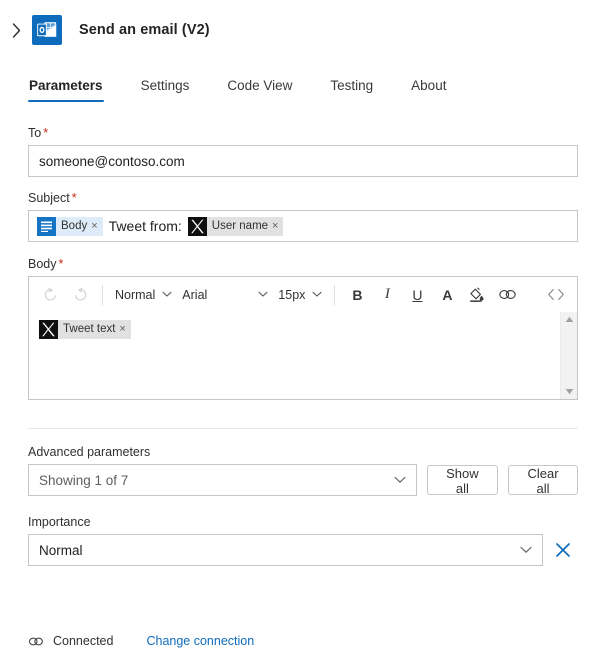 The width and height of the screenshot is (606, 670). Describe the element at coordinates (46, 226) in the screenshot. I see `body-list-icon` at that location.